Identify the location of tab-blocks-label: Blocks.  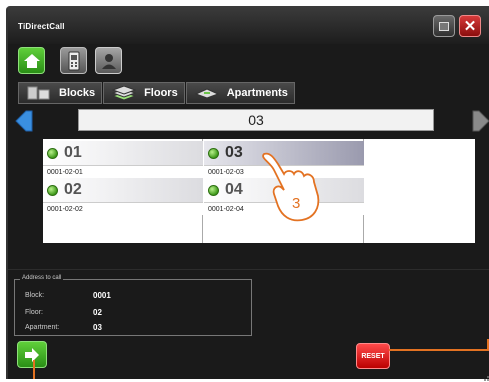
(77, 93).